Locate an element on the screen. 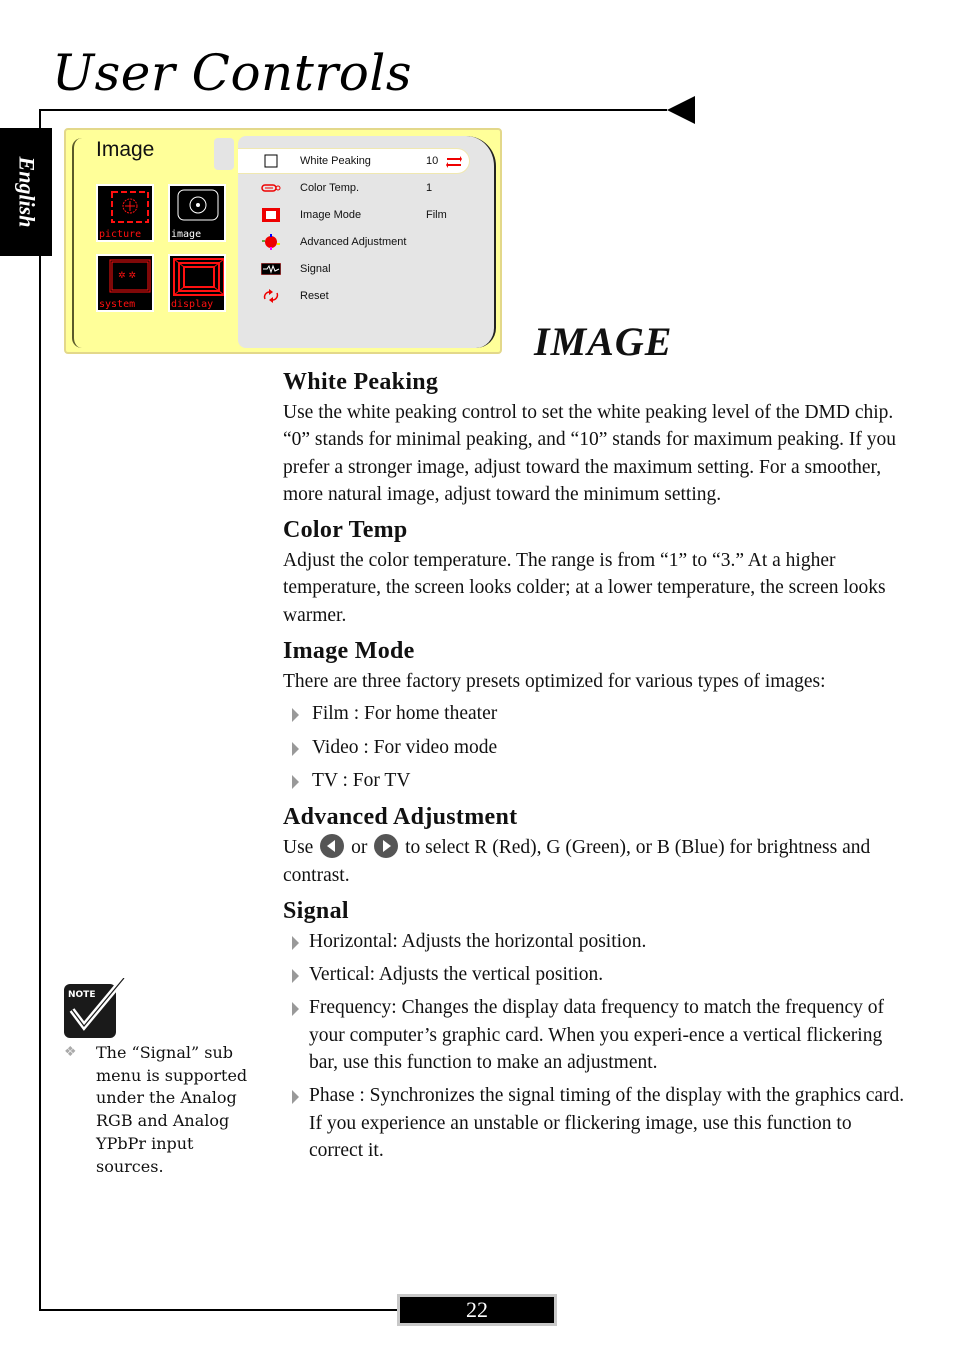 Image resolution: width=954 pixels, height=1352 pixels. body-prefix: Use is located at coordinates (298, 848).